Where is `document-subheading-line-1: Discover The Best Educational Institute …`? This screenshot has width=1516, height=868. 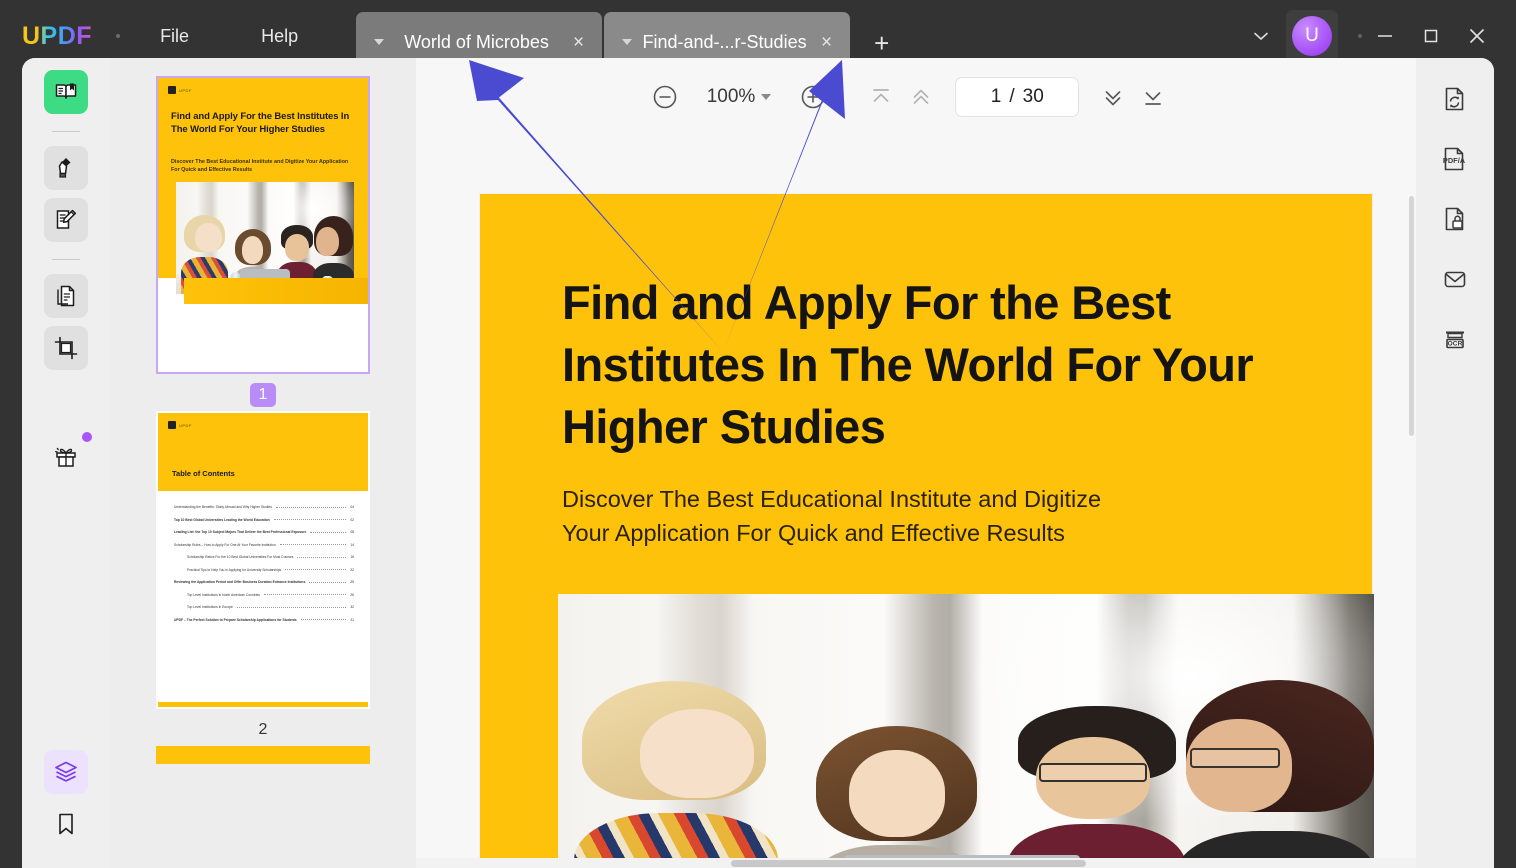
document-subheading-line-1: Discover The Best Educational Institute … is located at coordinates (832, 499).